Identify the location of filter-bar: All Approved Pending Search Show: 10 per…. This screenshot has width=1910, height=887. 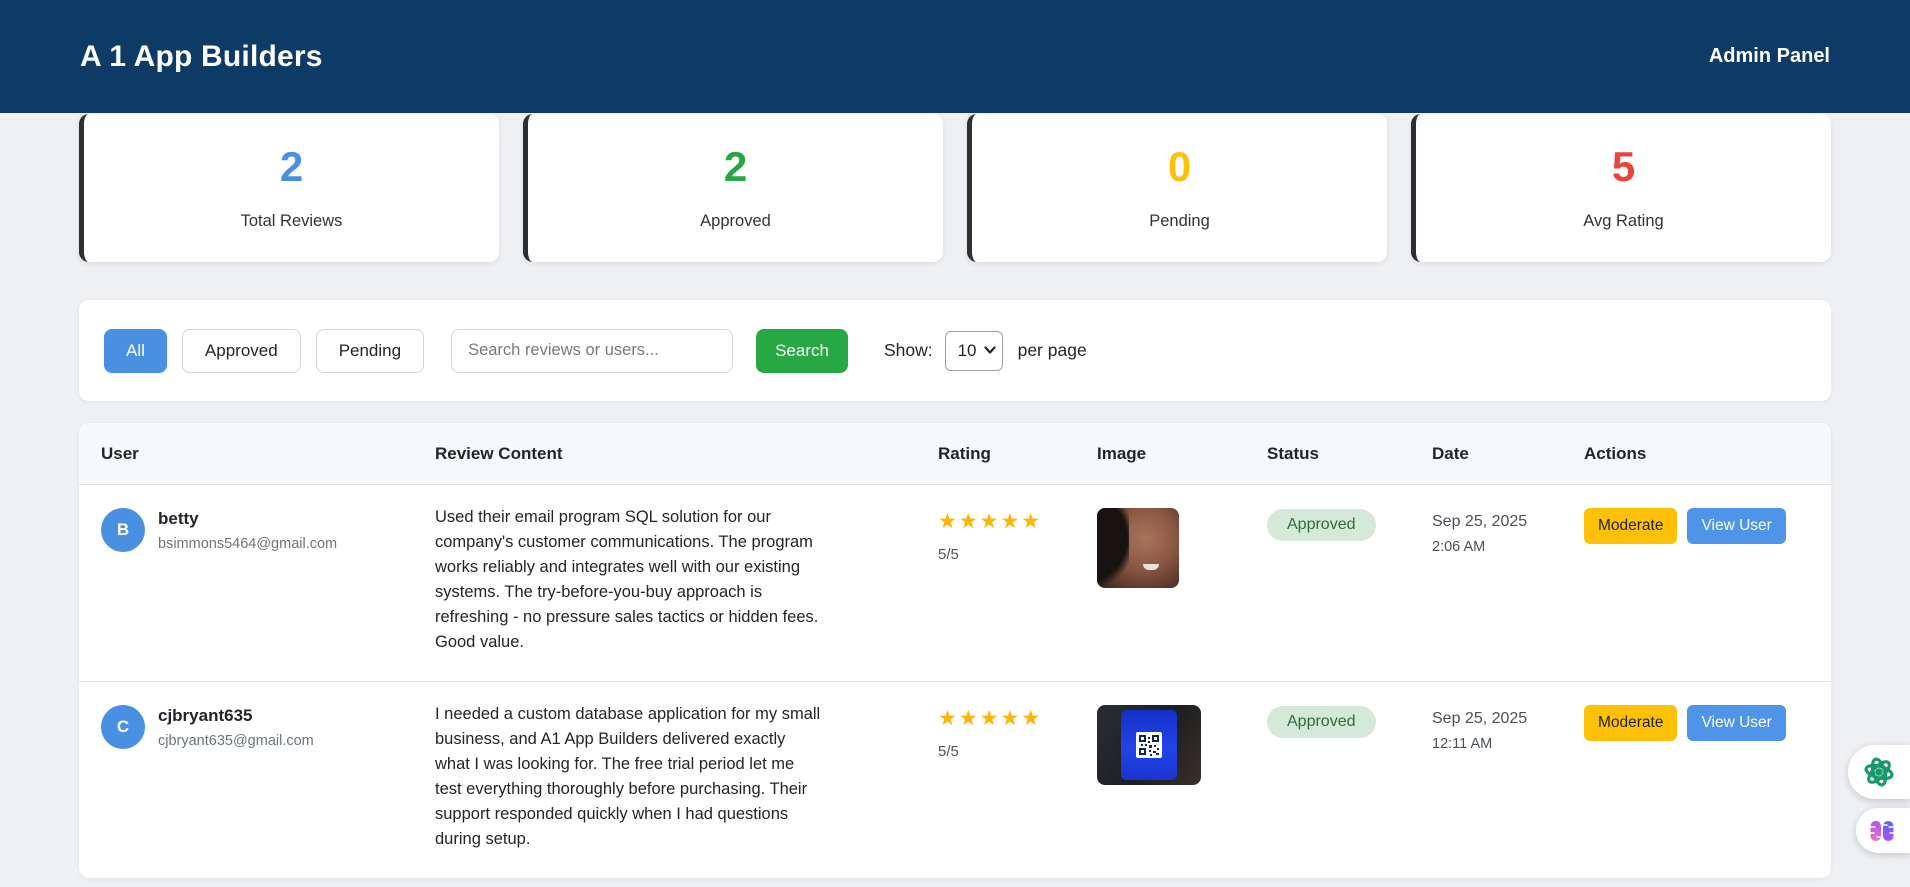
(955, 350).